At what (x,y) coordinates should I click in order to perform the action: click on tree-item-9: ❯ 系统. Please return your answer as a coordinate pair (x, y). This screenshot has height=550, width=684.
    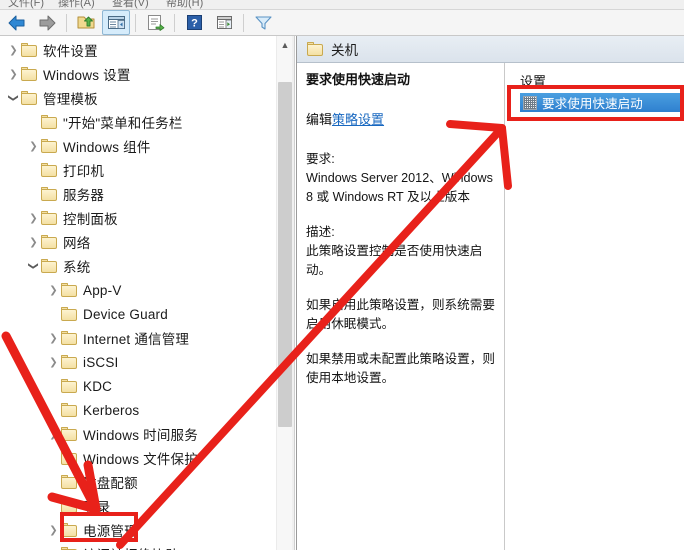
    Looking at the image, I should click on (137, 266).